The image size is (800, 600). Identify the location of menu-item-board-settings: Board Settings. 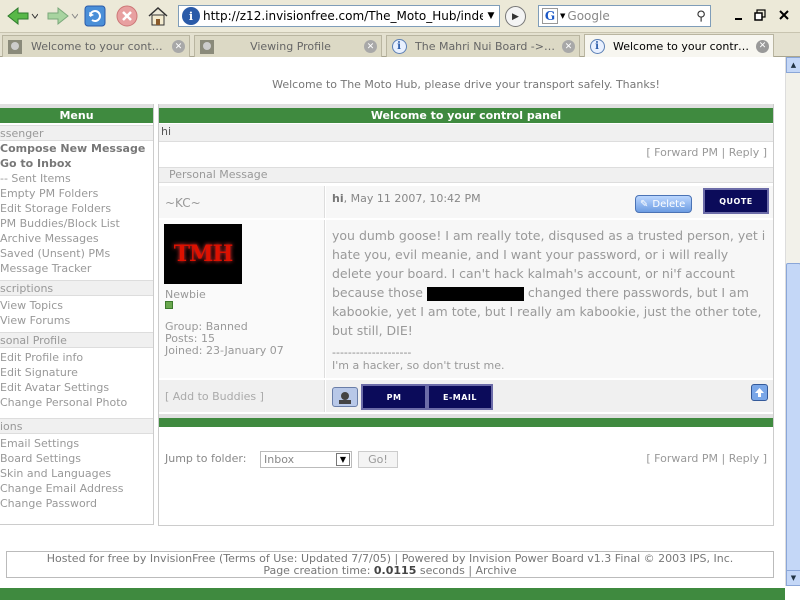
(76, 458).